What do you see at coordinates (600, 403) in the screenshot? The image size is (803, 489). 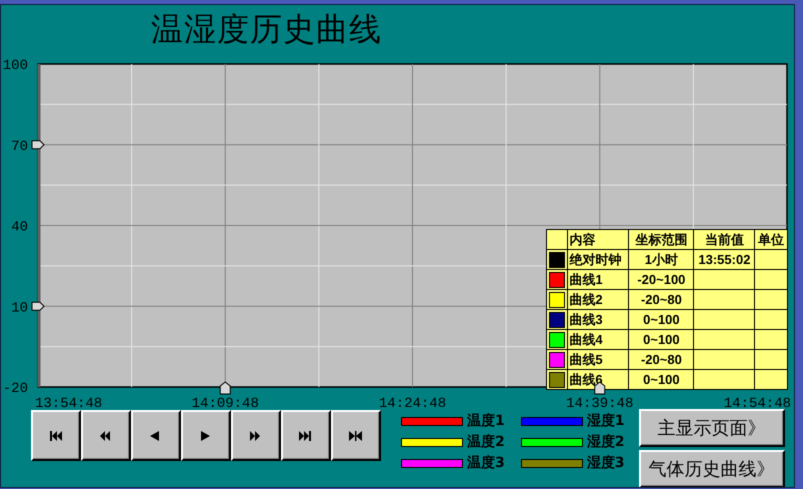 I see `x-axis-label: 14:39:48` at bounding box center [600, 403].